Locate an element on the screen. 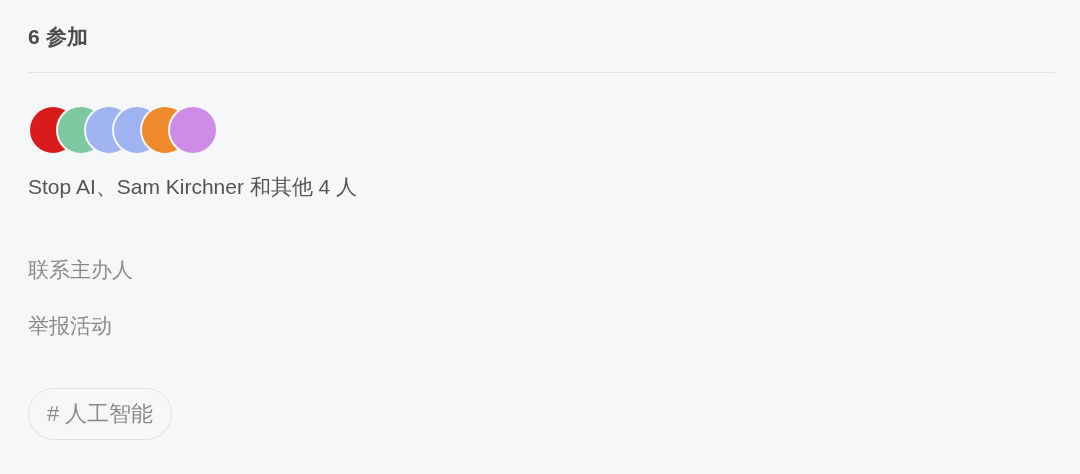  action-link: 举报活动 is located at coordinates (70, 326).